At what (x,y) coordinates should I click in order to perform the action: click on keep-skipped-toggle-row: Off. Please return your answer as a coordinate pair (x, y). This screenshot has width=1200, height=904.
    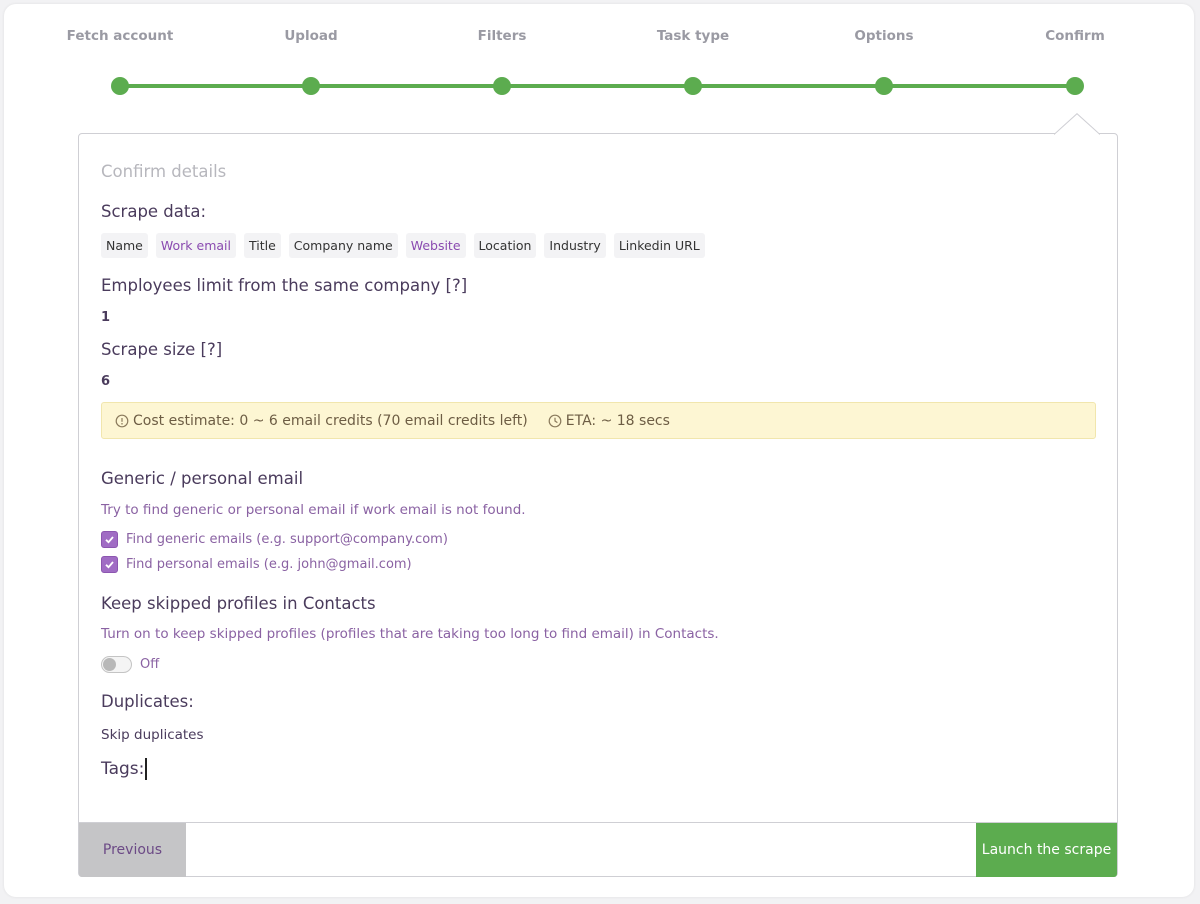
    Looking at the image, I should click on (130, 664).